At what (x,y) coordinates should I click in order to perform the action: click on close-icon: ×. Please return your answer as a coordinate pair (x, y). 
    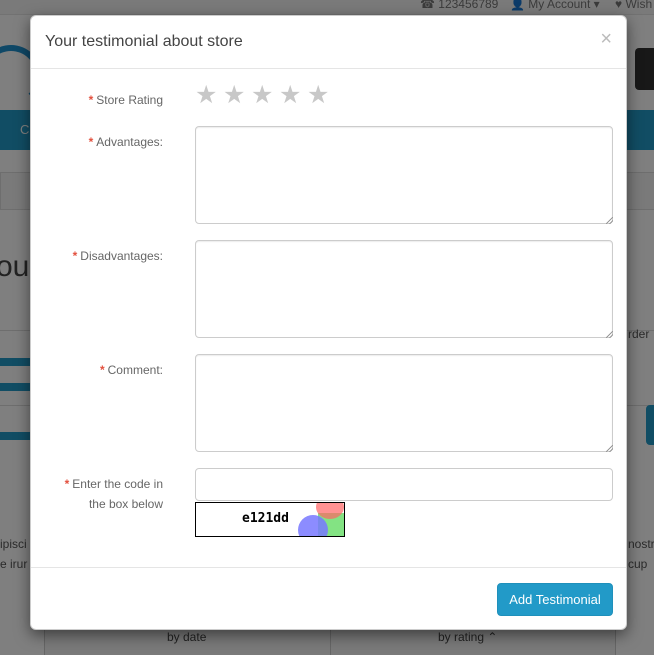
    Looking at the image, I should click on (606, 39).